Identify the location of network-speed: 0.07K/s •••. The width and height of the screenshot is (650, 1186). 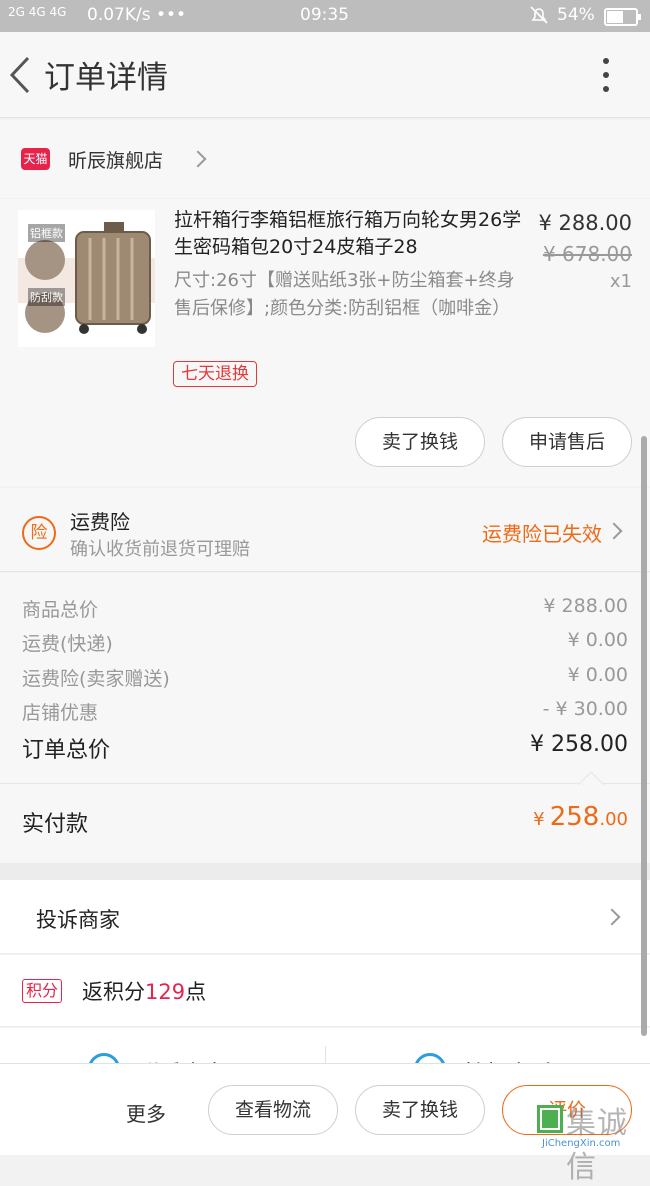
(137, 15).